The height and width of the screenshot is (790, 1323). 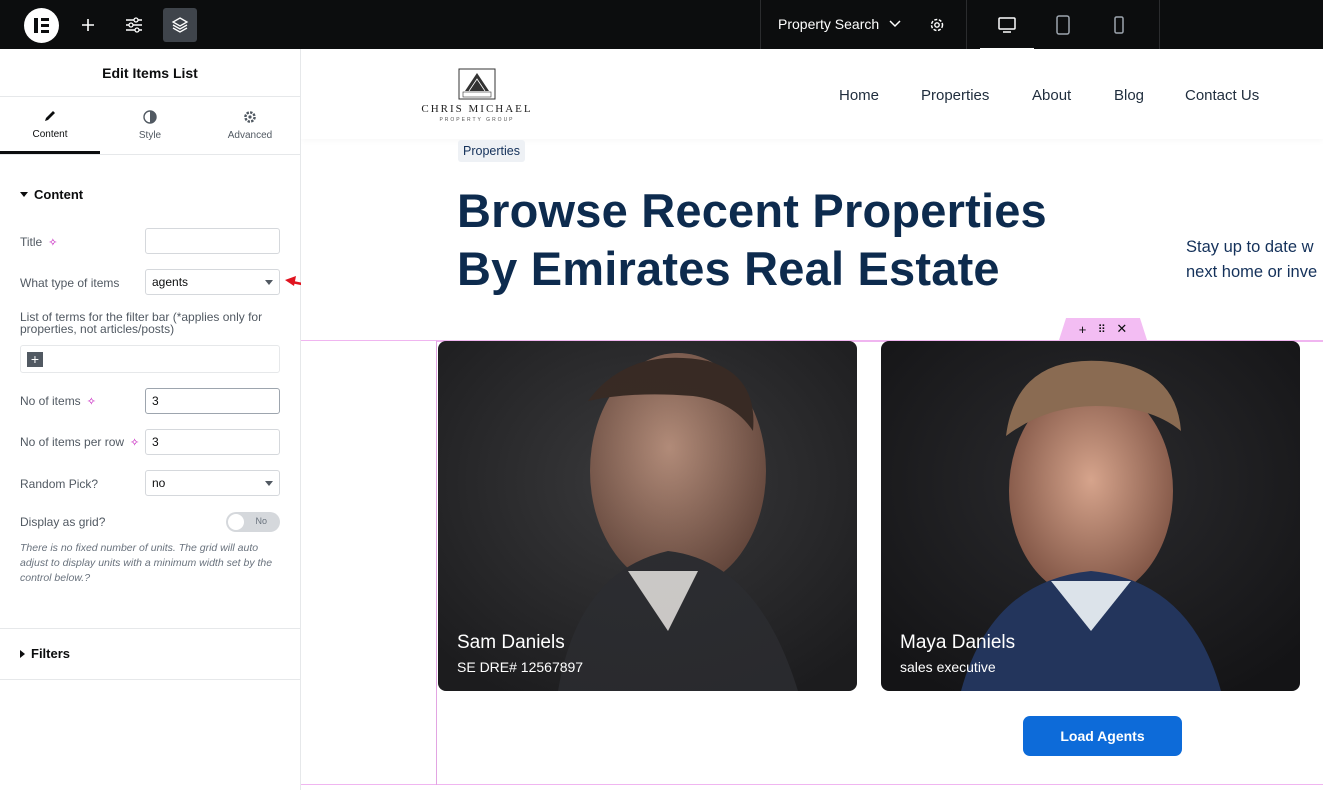 What do you see at coordinates (212, 483) in the screenshot?
I see `random-select: no` at bounding box center [212, 483].